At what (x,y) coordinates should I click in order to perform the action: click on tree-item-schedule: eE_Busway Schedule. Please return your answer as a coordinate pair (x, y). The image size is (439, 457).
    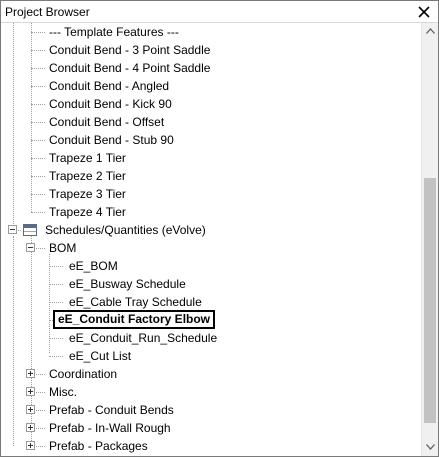
    Looking at the image, I should click on (127, 284).